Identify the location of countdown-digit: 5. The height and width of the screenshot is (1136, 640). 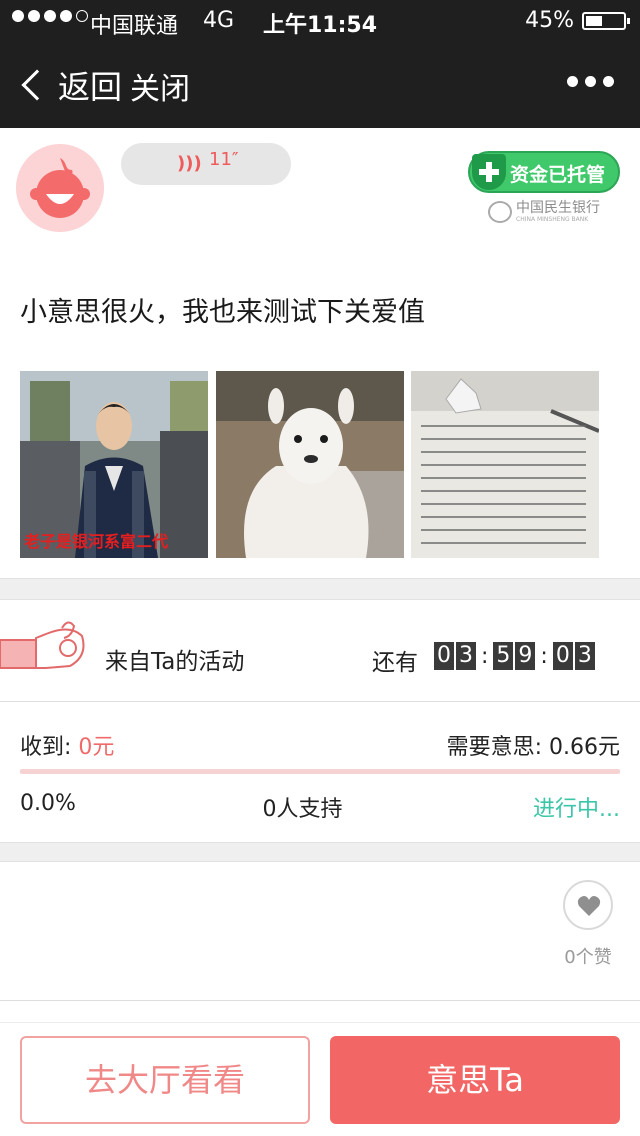
(503, 656).